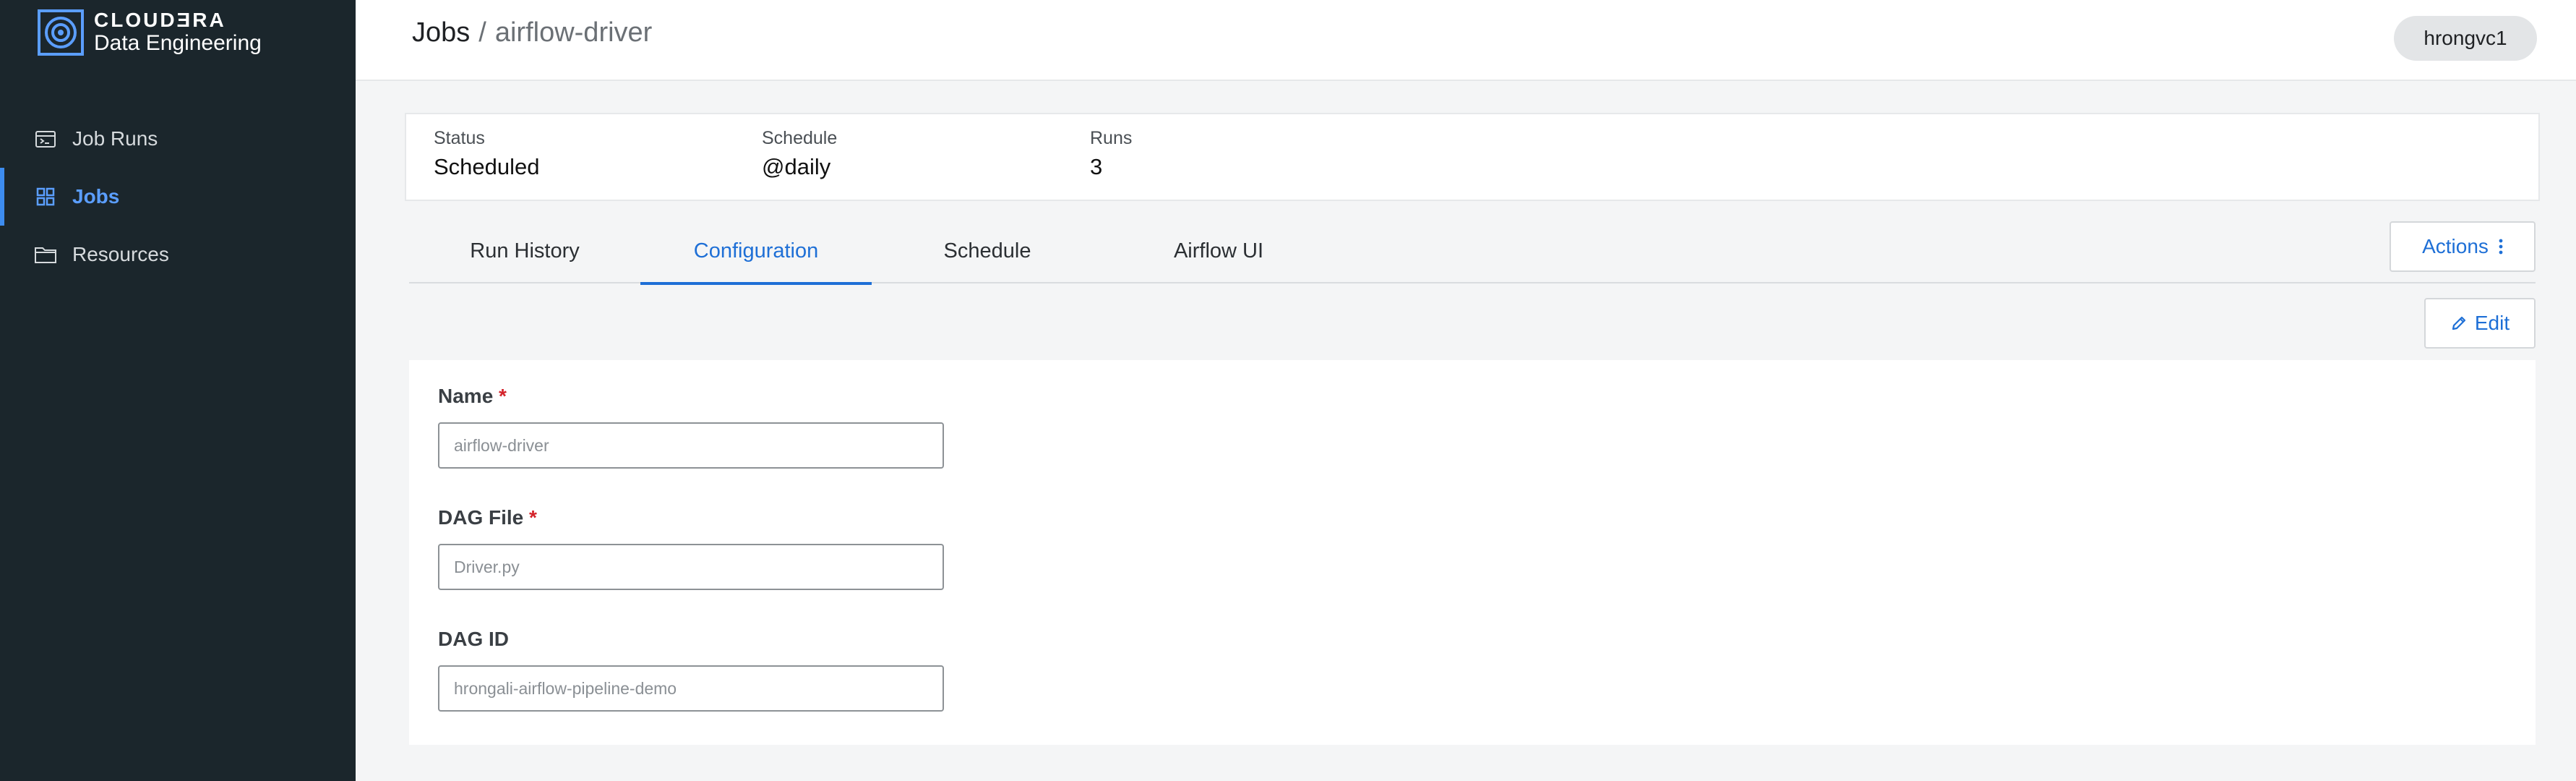 The image size is (2576, 781). I want to click on status-value: Scheduled, so click(487, 166).